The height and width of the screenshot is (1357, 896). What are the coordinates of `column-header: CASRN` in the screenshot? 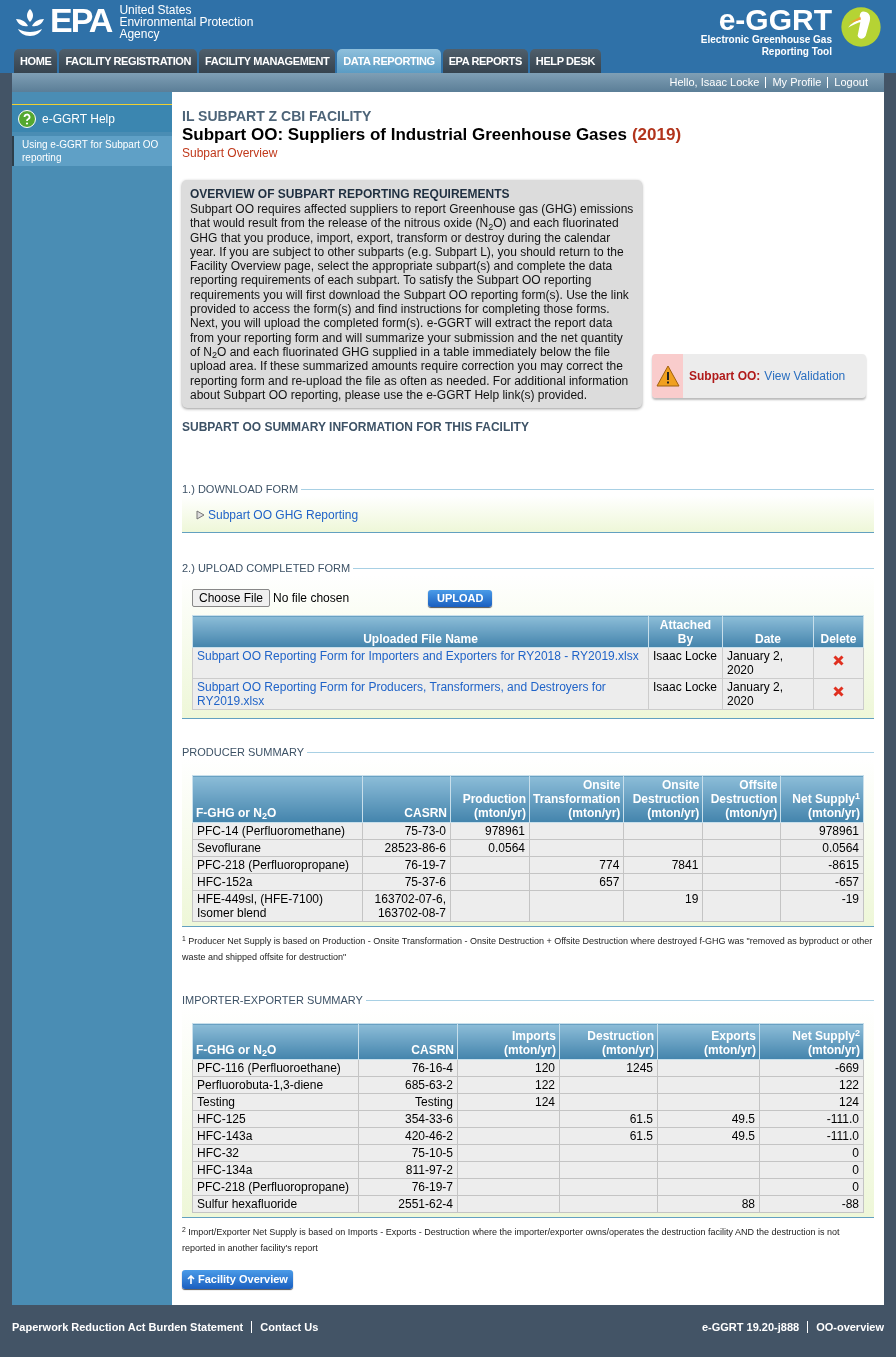 It's located at (406, 799).